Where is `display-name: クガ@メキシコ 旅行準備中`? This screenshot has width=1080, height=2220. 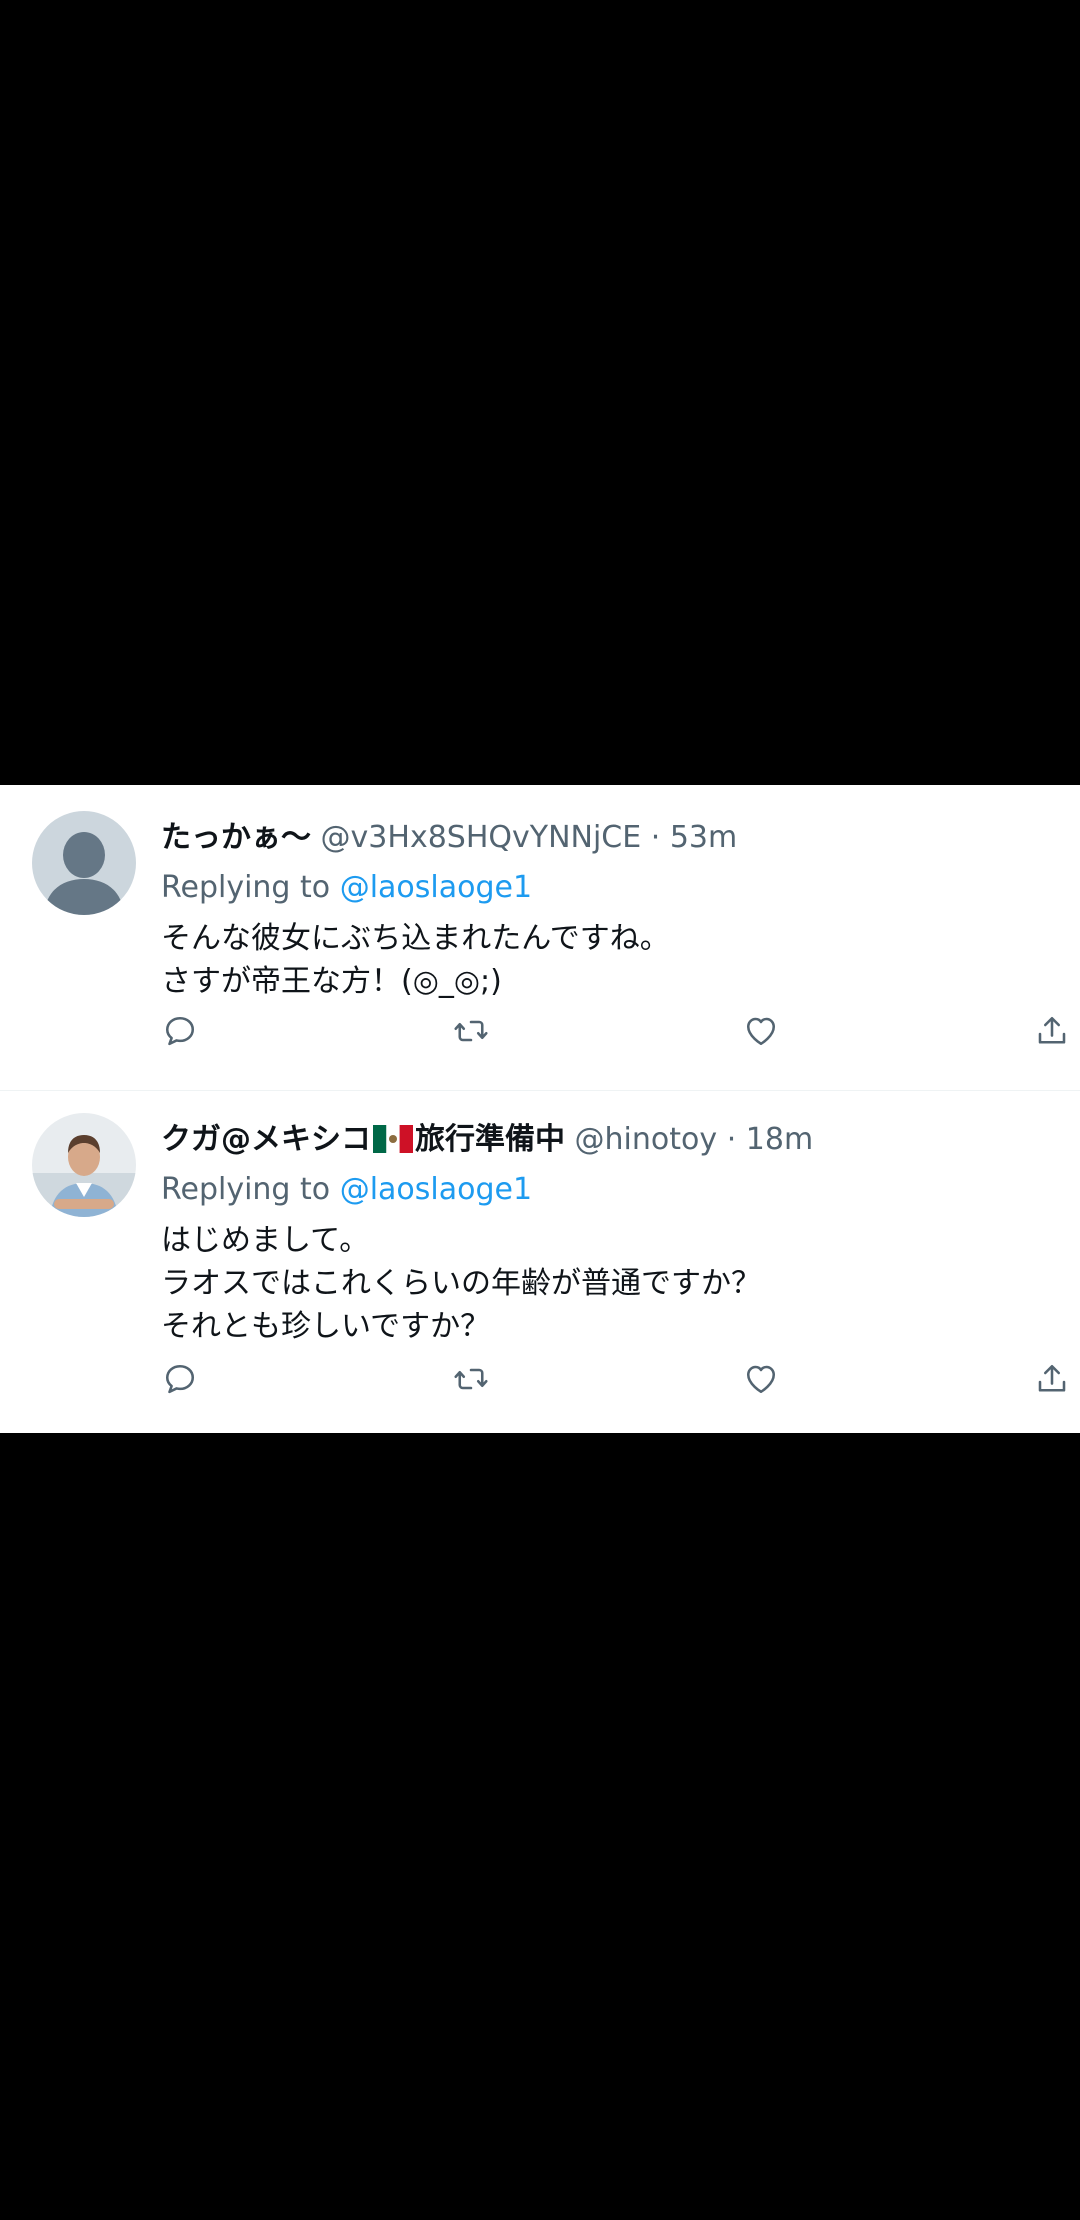
display-name: クガ@メキシコ 旅行準備中 is located at coordinates (363, 1139).